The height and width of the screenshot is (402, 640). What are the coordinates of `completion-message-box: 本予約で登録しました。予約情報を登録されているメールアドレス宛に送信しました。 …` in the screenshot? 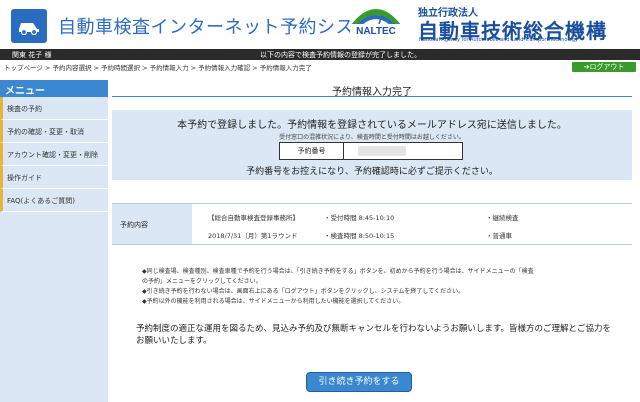 It's located at (372, 145).